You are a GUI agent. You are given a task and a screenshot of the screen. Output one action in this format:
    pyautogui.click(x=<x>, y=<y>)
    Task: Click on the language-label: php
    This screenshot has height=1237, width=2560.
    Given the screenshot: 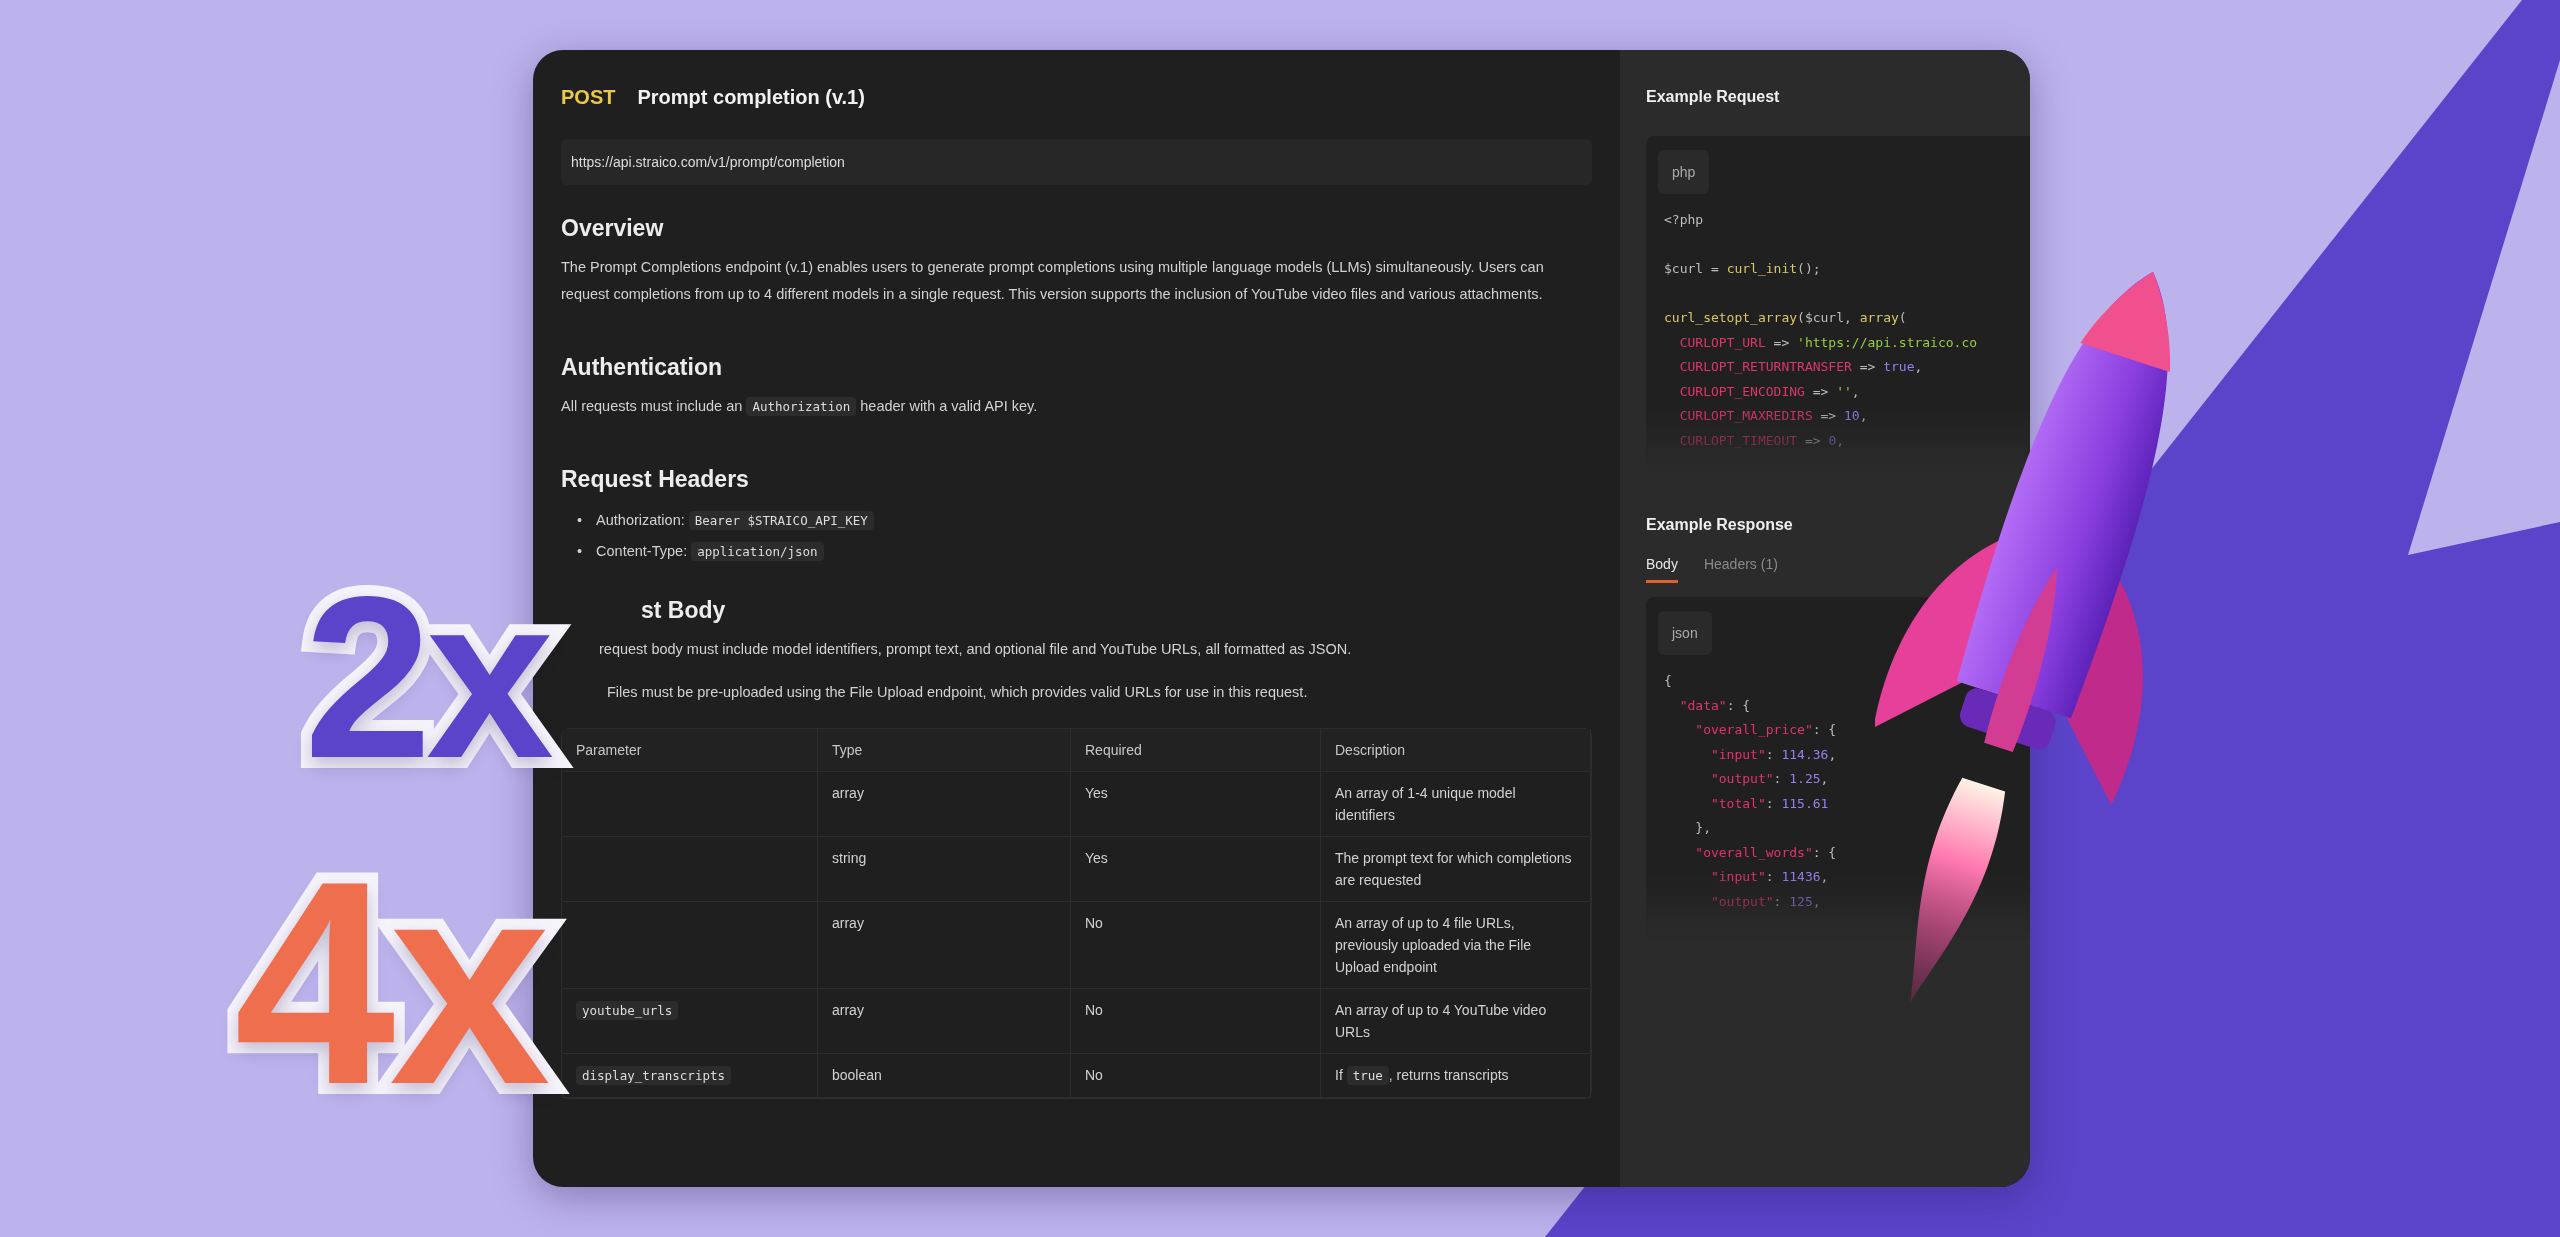 What is the action you would take?
    pyautogui.click(x=1684, y=172)
    